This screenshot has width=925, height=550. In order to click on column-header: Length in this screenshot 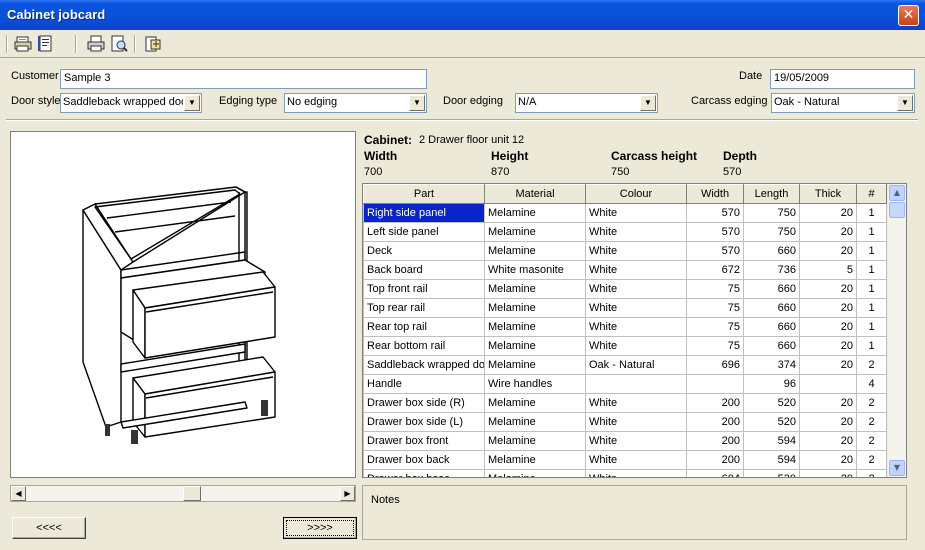, I will do `click(771, 194)`.